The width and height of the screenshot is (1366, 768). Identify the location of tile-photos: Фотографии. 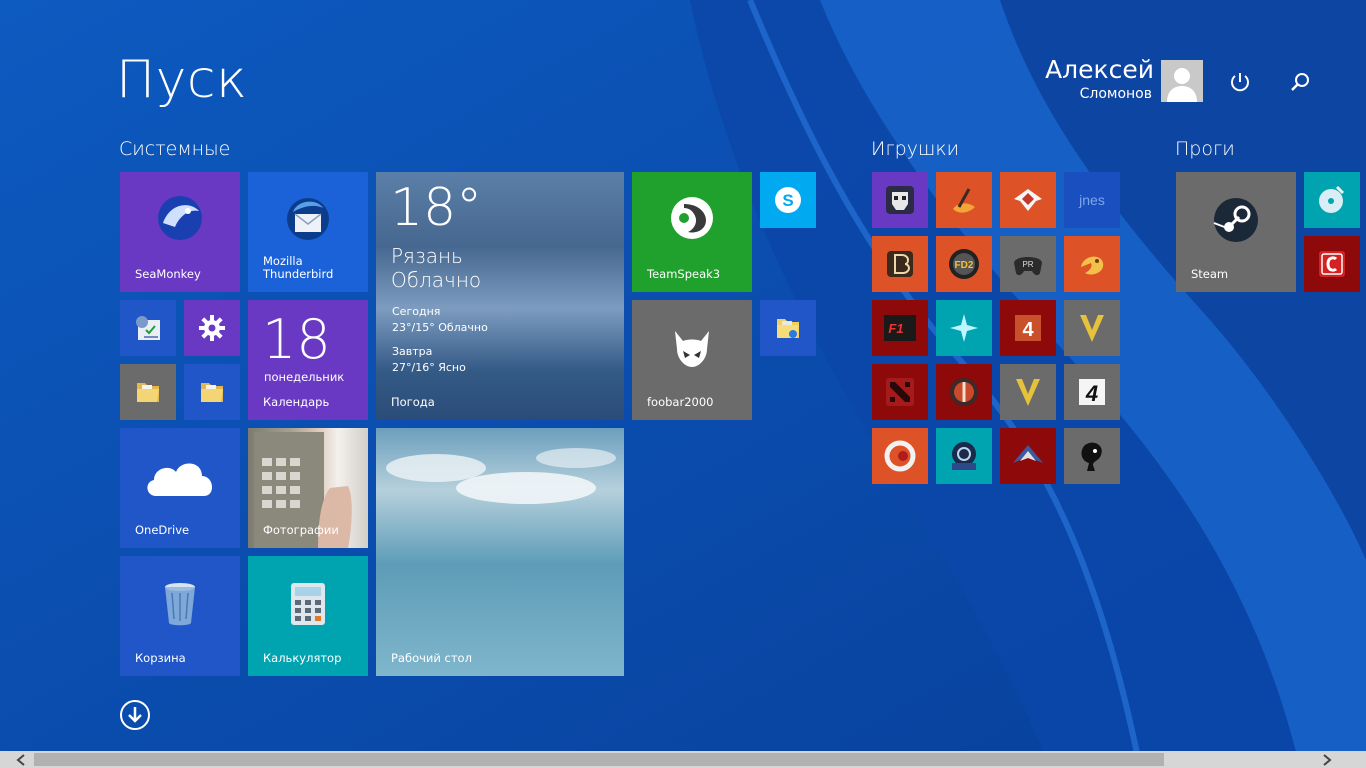
(308, 488).